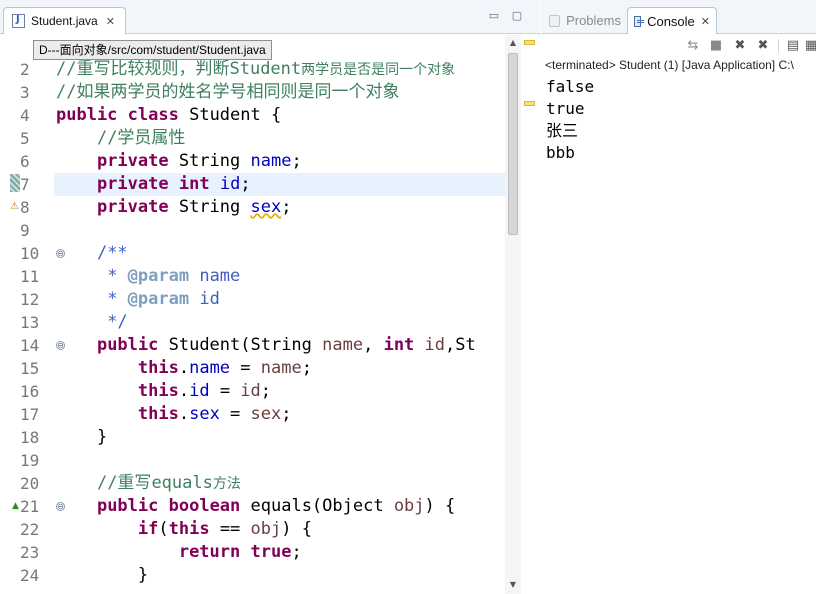 The image size is (816, 594). What do you see at coordinates (494, 16) in the screenshot?
I see `minimize-icon: ▭` at bounding box center [494, 16].